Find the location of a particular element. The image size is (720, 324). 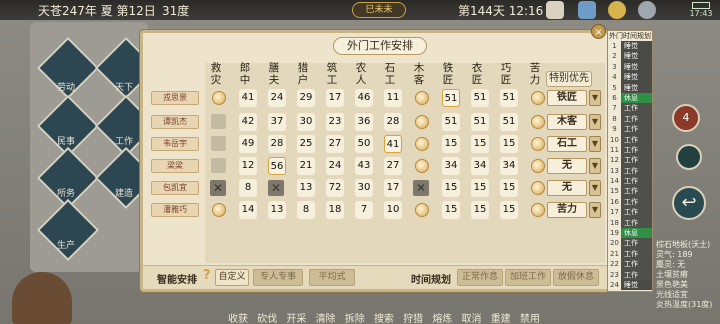

save-icon is located at coordinates (555, 10).